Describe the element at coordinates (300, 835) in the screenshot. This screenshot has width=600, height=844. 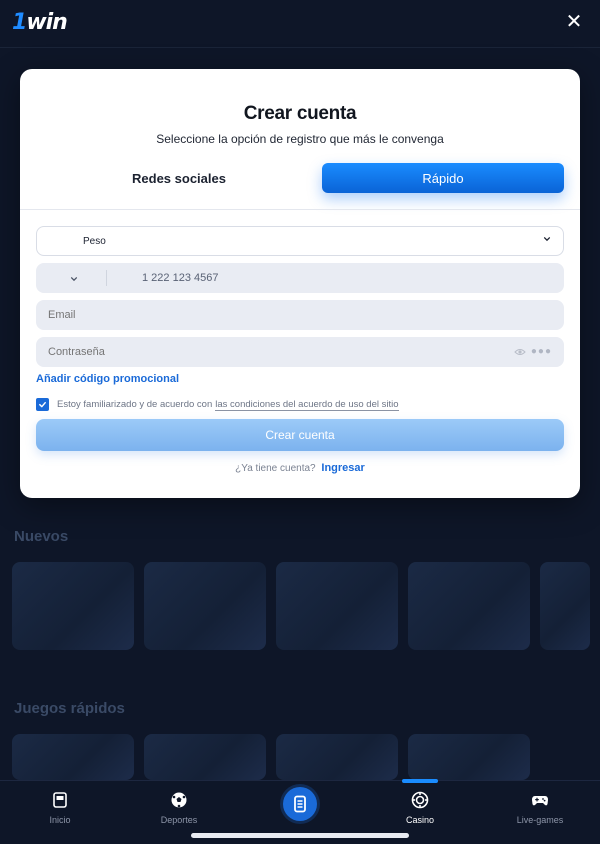
I see `home-indicator` at that location.